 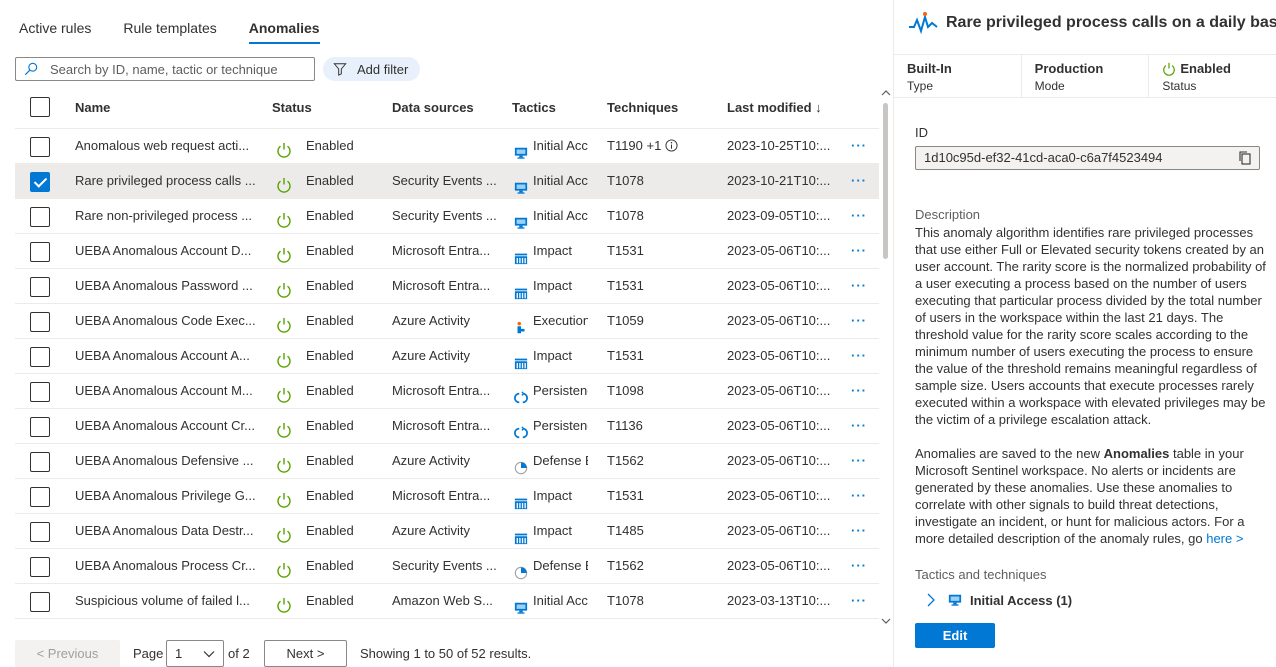 What do you see at coordinates (669, 145) in the screenshot?
I see `info-icon` at bounding box center [669, 145].